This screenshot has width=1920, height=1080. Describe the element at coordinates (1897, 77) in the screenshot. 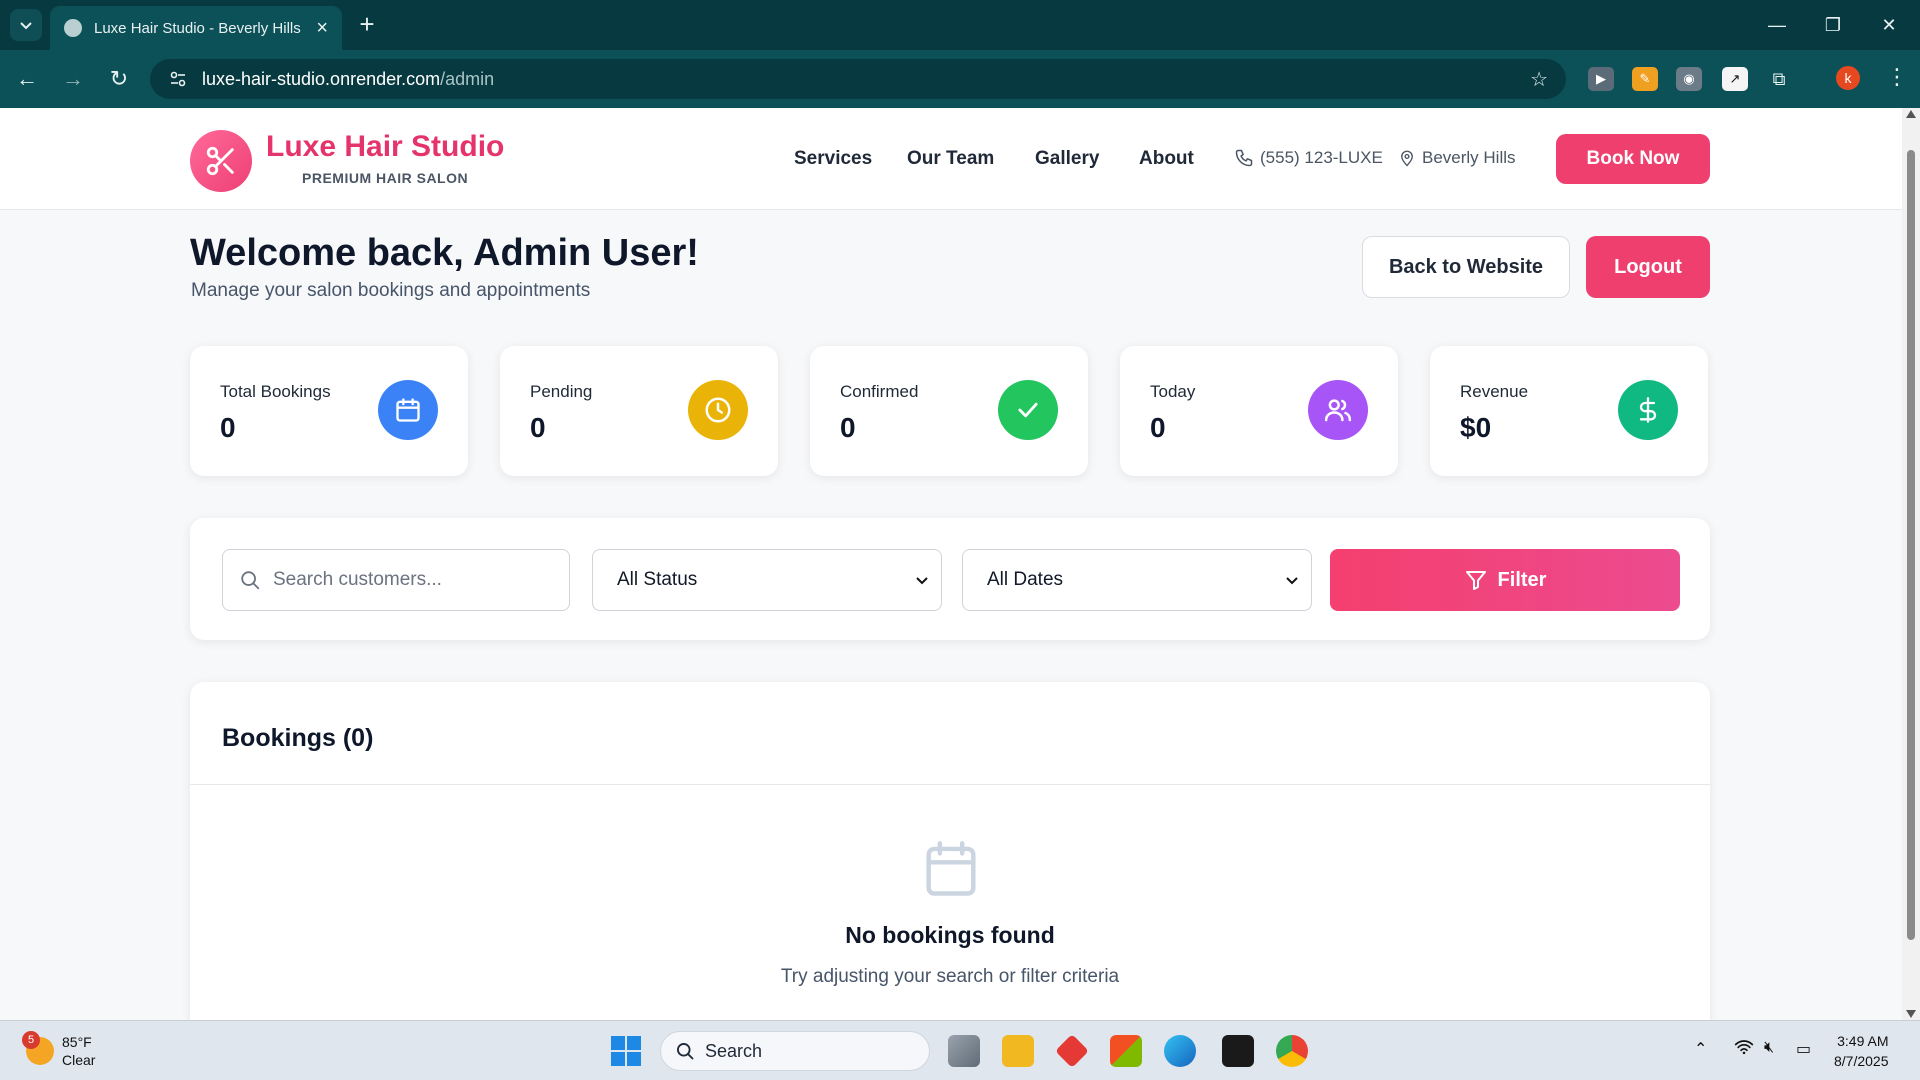

I see `browser-menu-icon: ⋮` at that location.